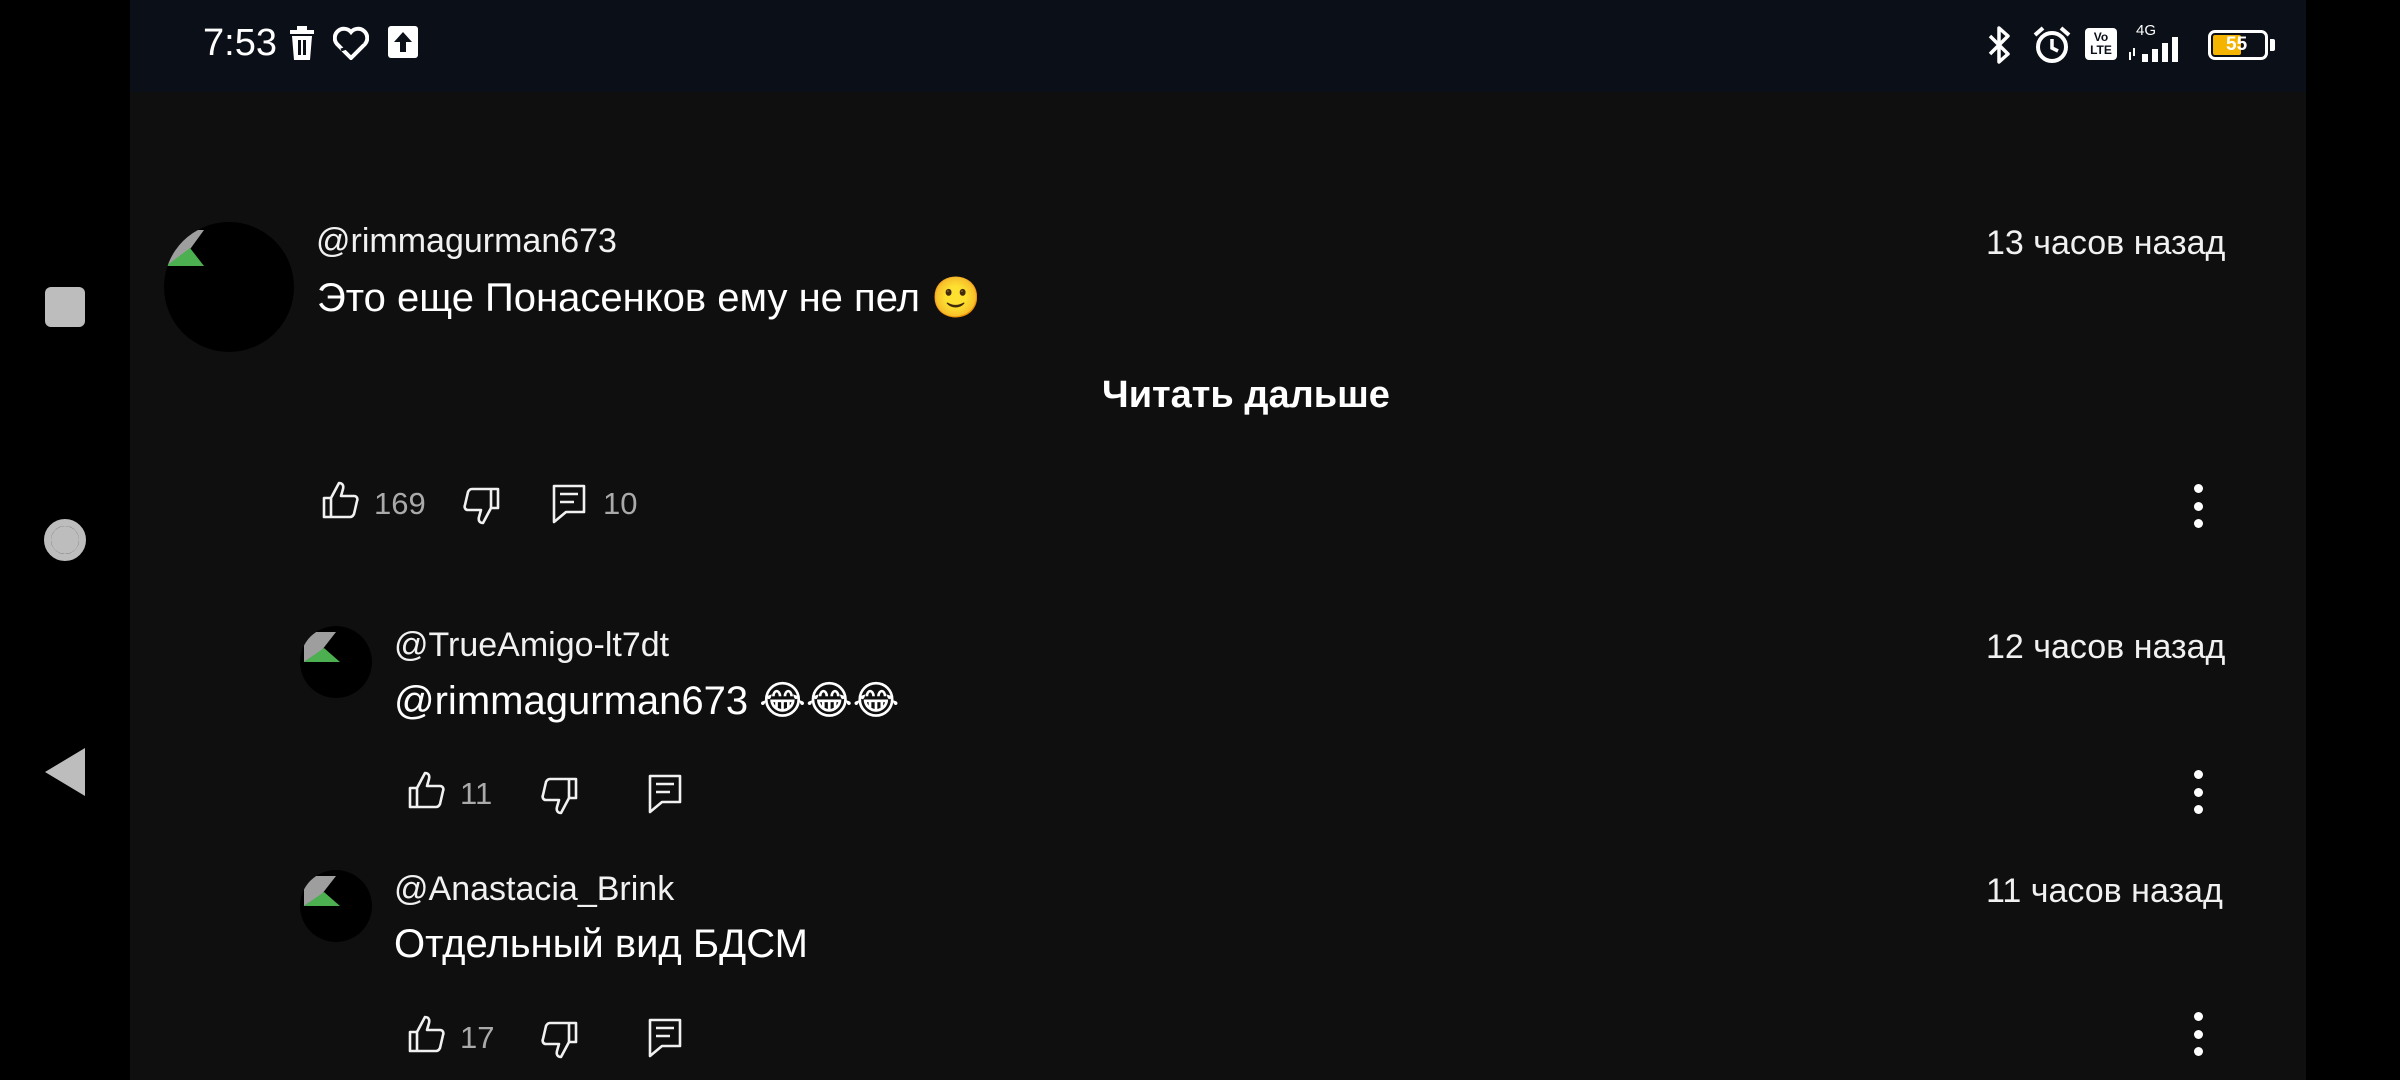 The height and width of the screenshot is (1080, 2400). Describe the element at coordinates (2106, 647) in the screenshot. I see `comment-timestamp: 12 часов назад` at that location.